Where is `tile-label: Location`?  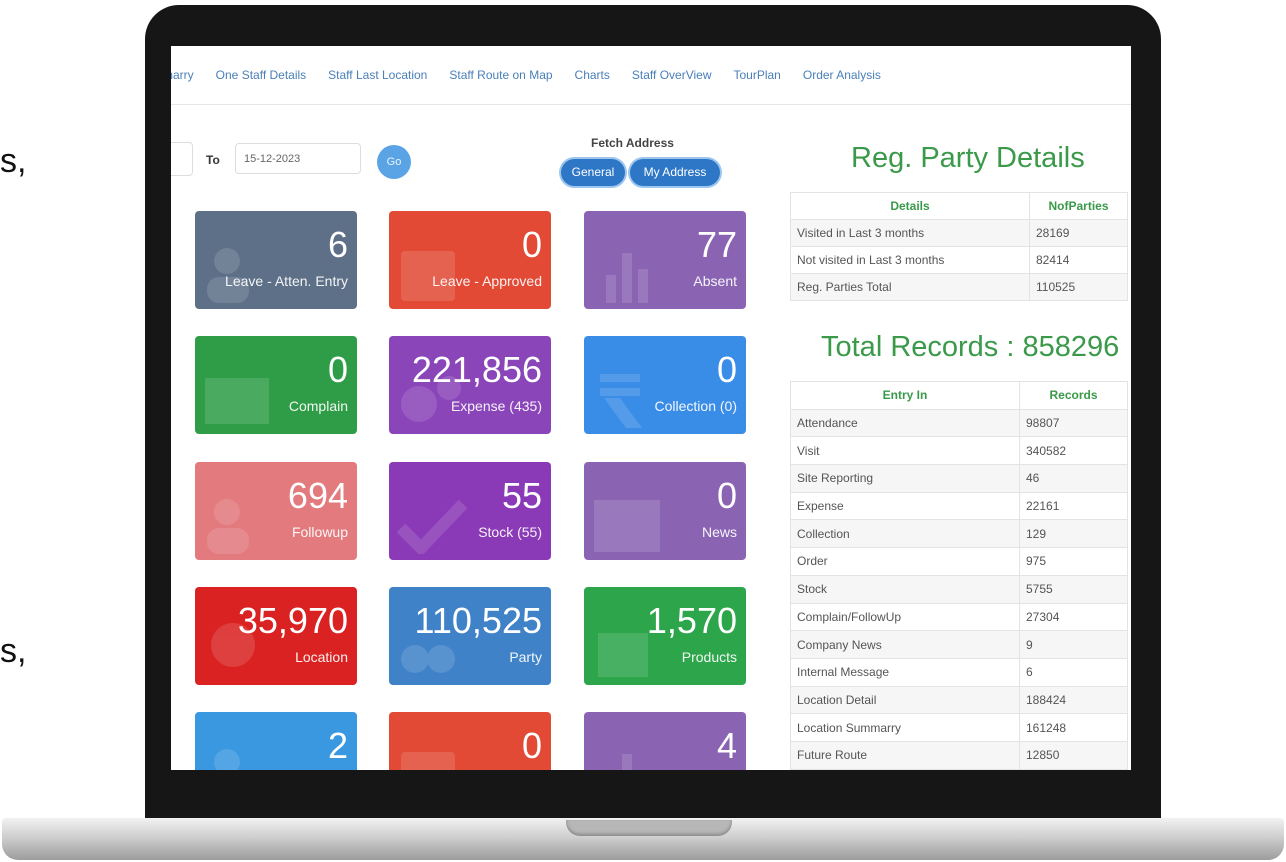 tile-label: Location is located at coordinates (321, 657).